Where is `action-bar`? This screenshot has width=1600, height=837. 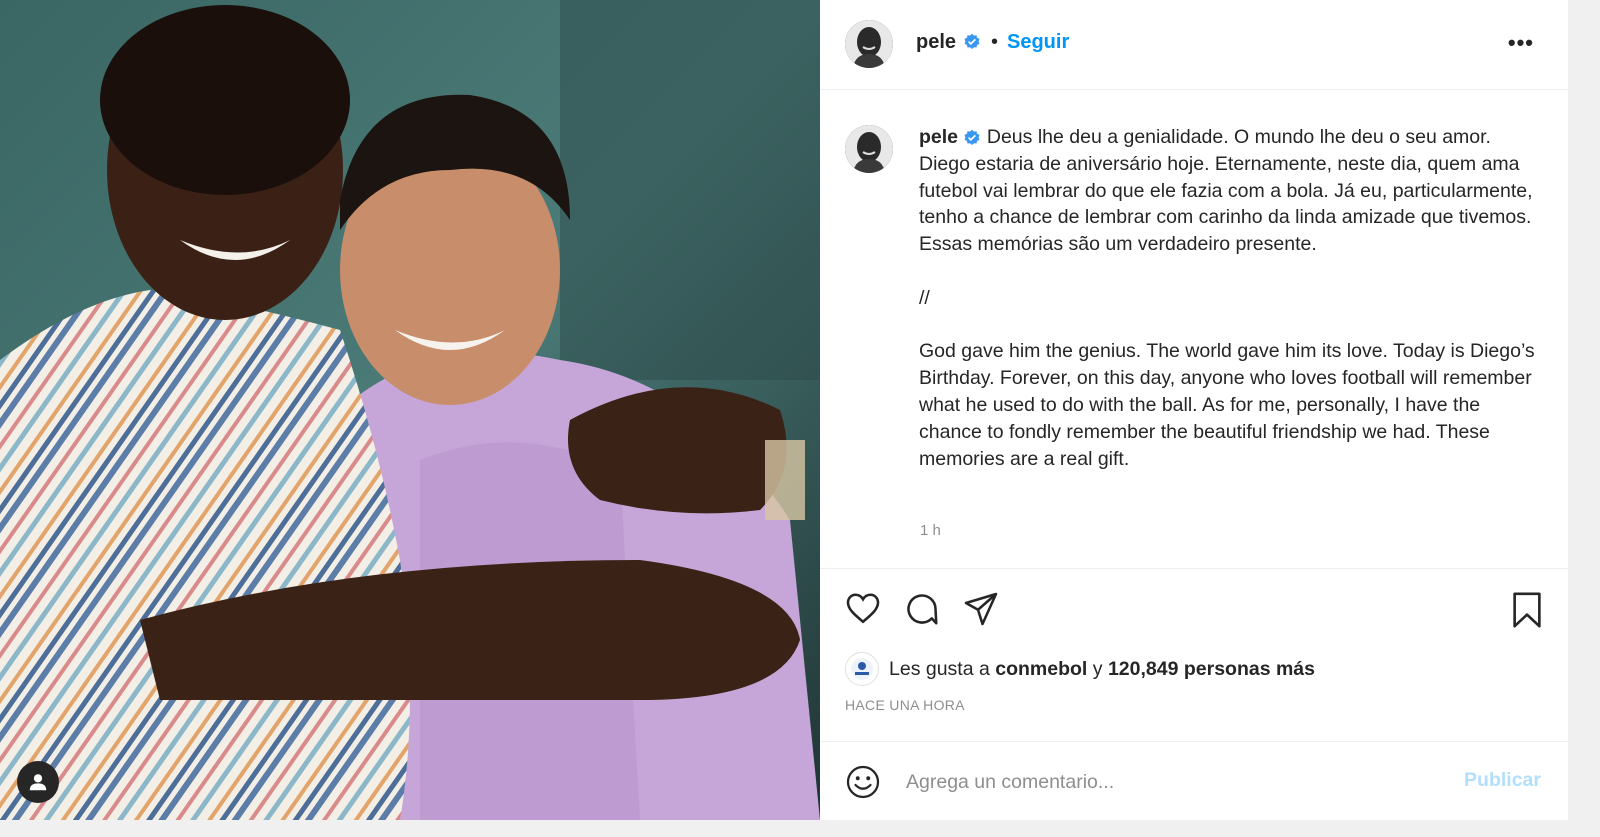
action-bar is located at coordinates (1194, 608).